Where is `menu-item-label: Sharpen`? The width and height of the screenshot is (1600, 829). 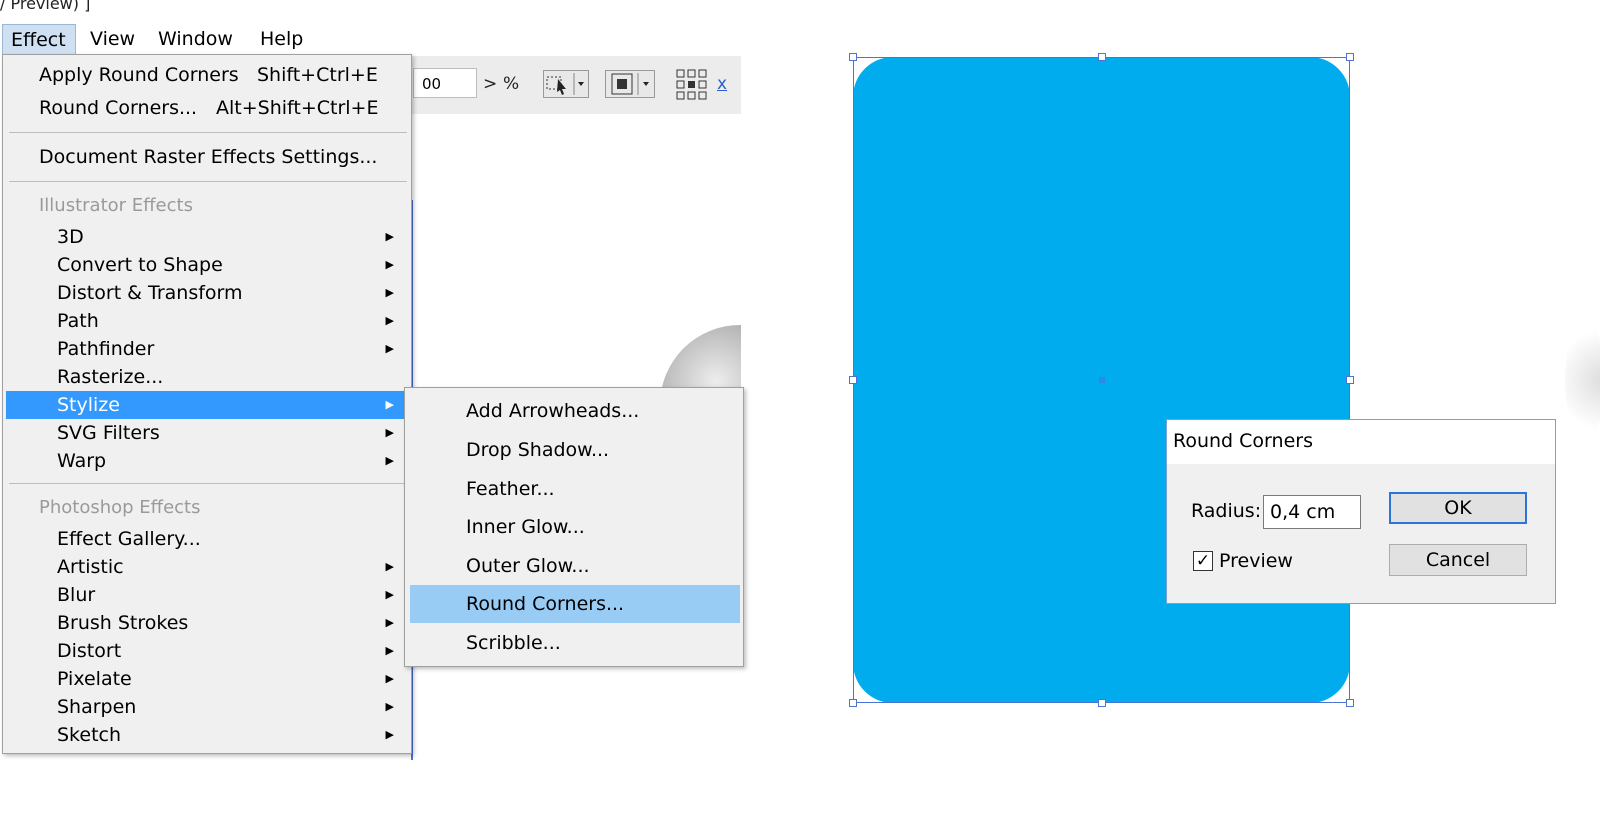 menu-item-label: Sharpen is located at coordinates (97, 707).